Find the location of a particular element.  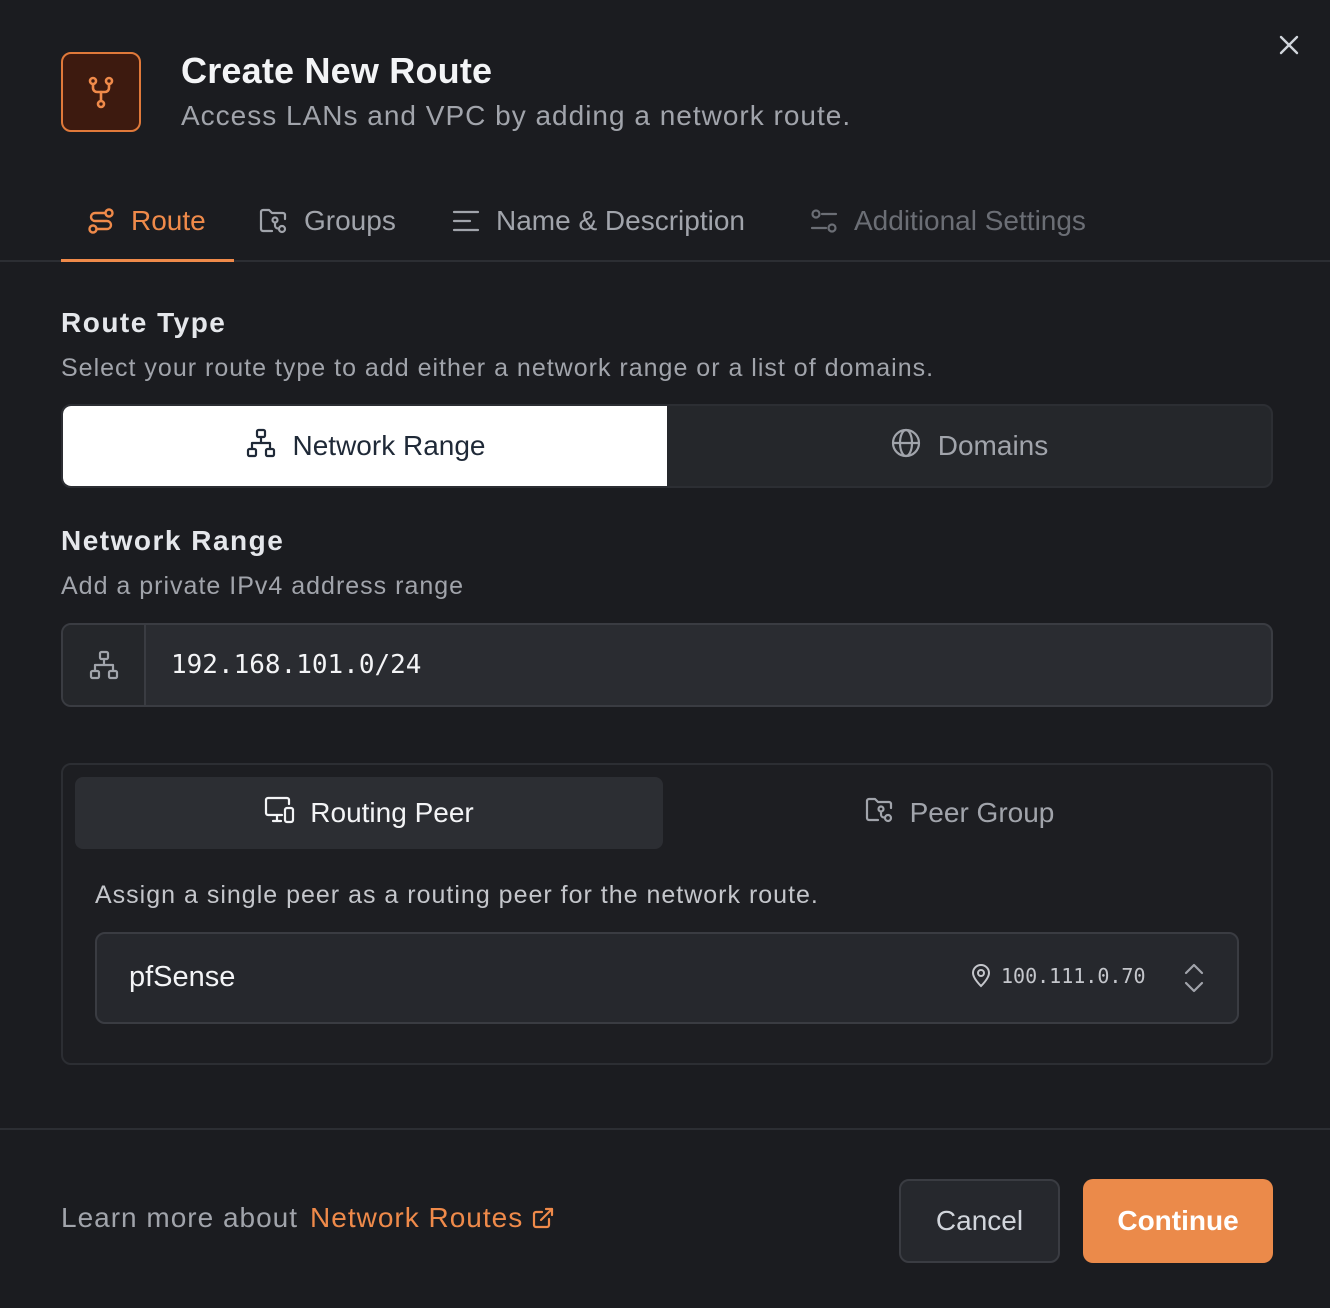

route-type-title: Route Type is located at coordinates (144, 322).